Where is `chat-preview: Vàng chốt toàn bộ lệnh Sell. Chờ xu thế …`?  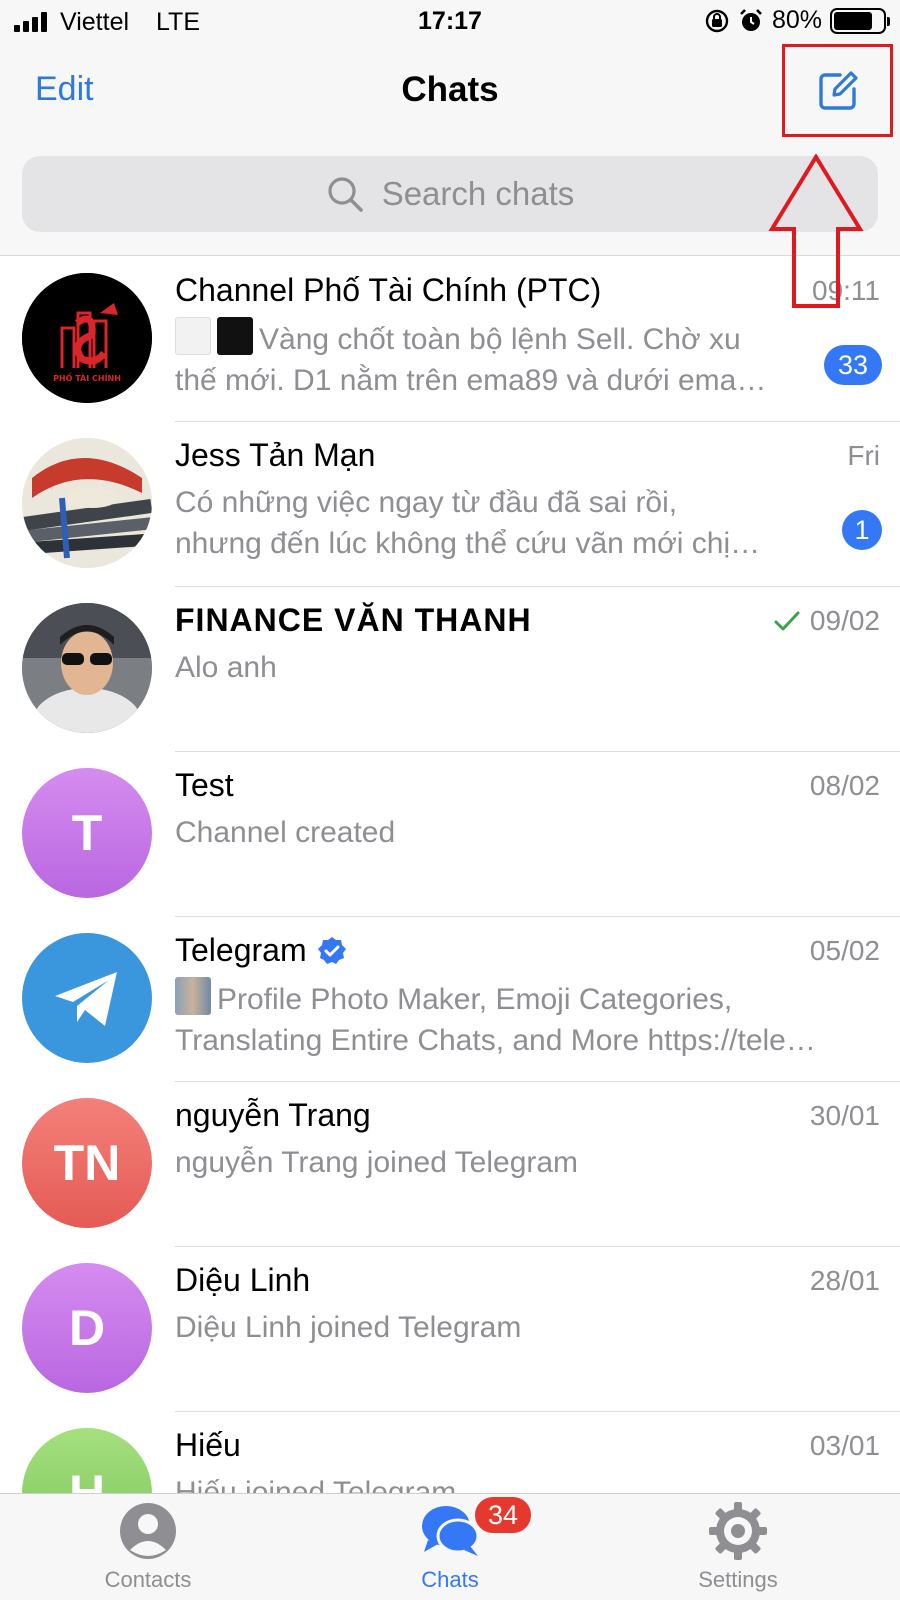
chat-preview: Vàng chốt toàn bộ lệnh Sell. Chờ xu thế … is located at coordinates (492, 358).